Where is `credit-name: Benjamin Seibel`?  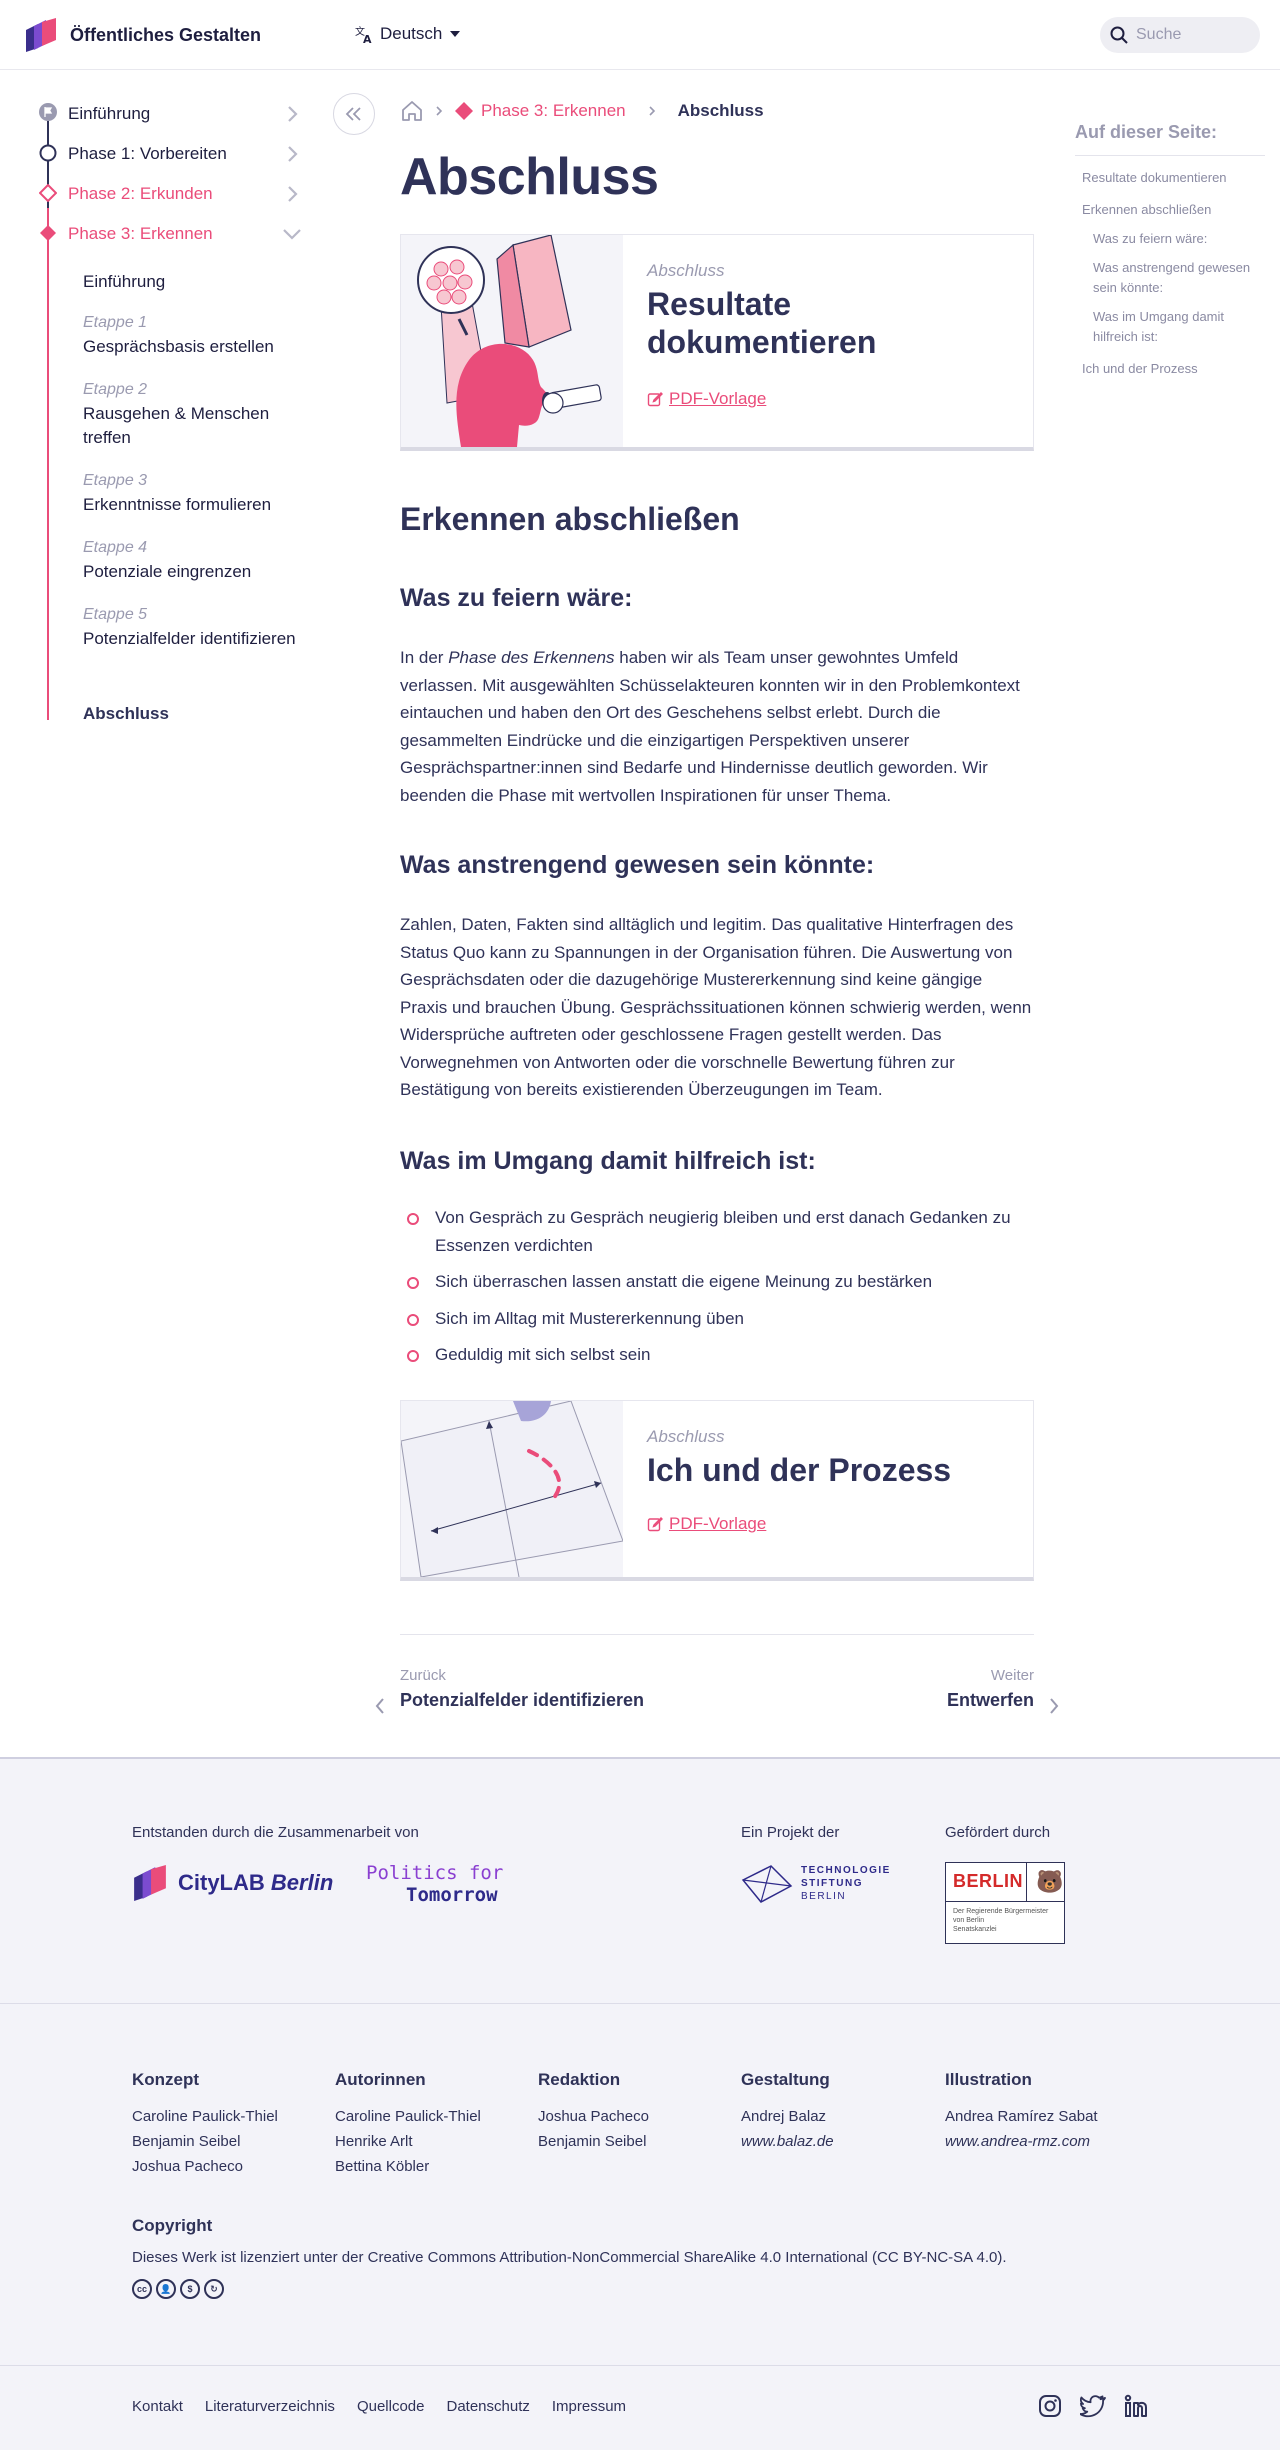 credit-name: Benjamin Seibel is located at coordinates (592, 2141).